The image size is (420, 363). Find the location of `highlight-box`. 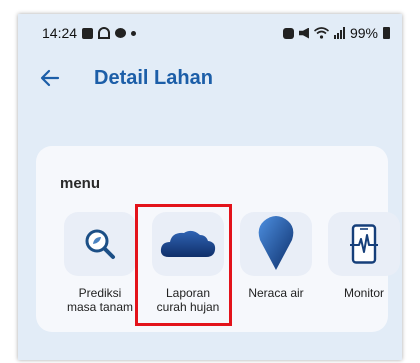

highlight-box is located at coordinates (183, 265).